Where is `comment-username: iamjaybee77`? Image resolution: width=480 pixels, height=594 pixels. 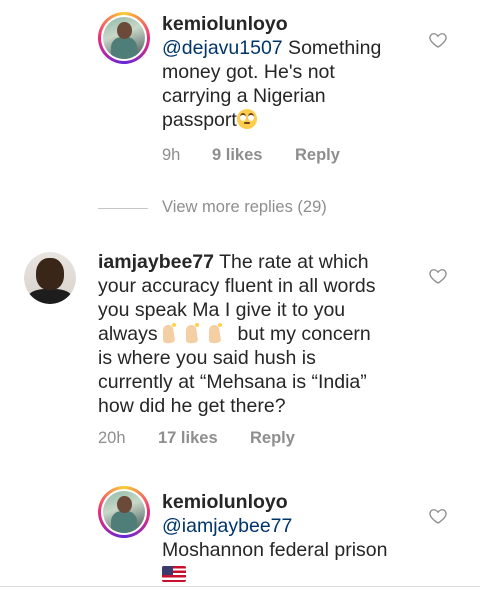 comment-username: iamjaybee77 is located at coordinates (156, 262).